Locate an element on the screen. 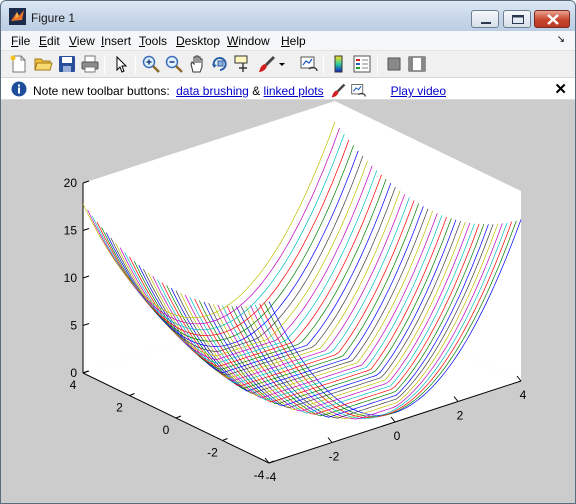  x-tick-label: 4 is located at coordinates (523, 395).